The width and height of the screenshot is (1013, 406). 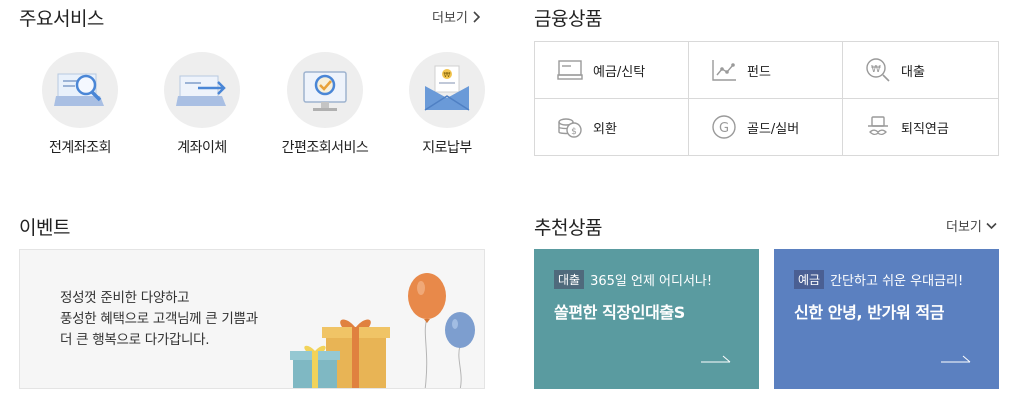 What do you see at coordinates (651, 281) in the screenshot?
I see `card-subtitle: 365일 언제 어디서나!` at bounding box center [651, 281].